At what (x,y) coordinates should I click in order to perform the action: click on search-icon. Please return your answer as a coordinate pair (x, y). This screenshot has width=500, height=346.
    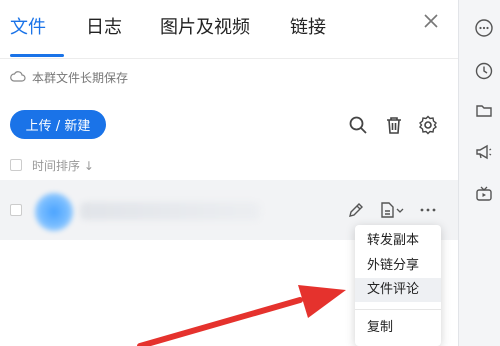
    Looking at the image, I should click on (358, 125).